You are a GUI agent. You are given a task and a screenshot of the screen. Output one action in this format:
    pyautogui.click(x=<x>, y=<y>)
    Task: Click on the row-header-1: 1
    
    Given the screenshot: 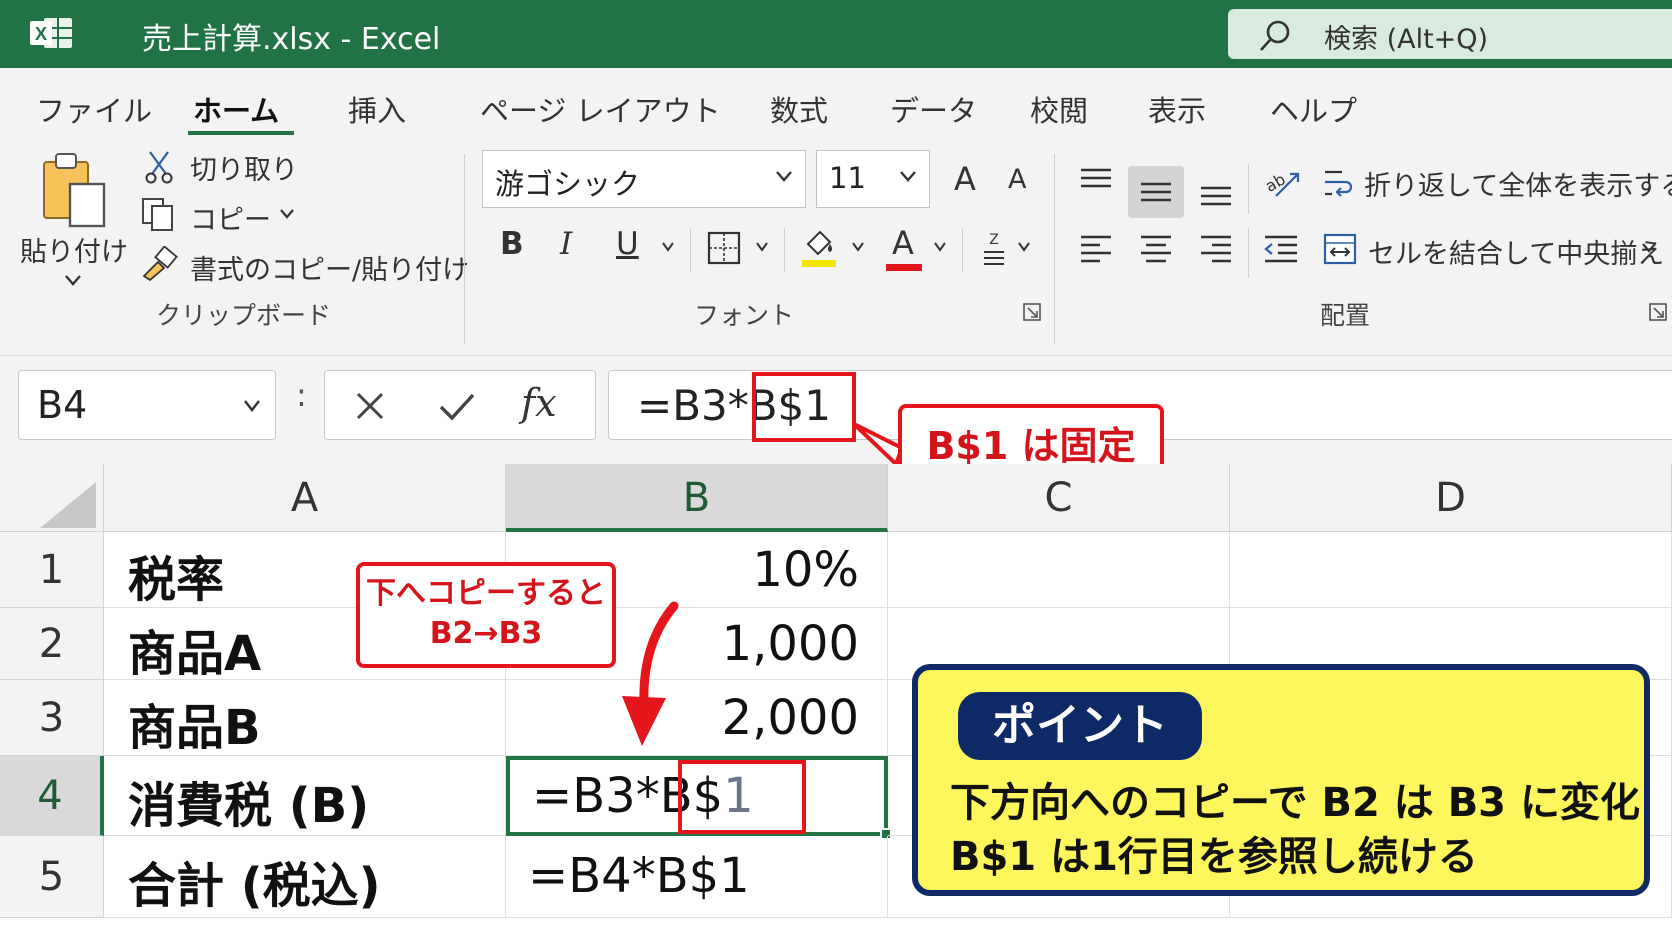 What is the action you would take?
    pyautogui.click(x=52, y=570)
    